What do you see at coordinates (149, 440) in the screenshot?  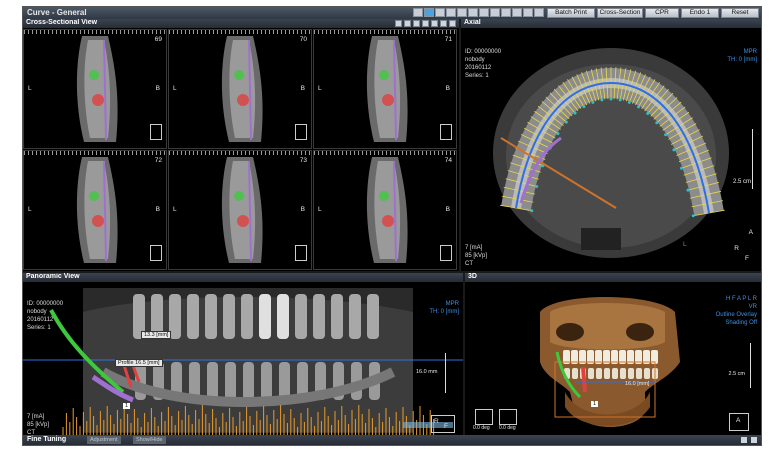 I see `tab-show-hide: Show/Hide` at bounding box center [149, 440].